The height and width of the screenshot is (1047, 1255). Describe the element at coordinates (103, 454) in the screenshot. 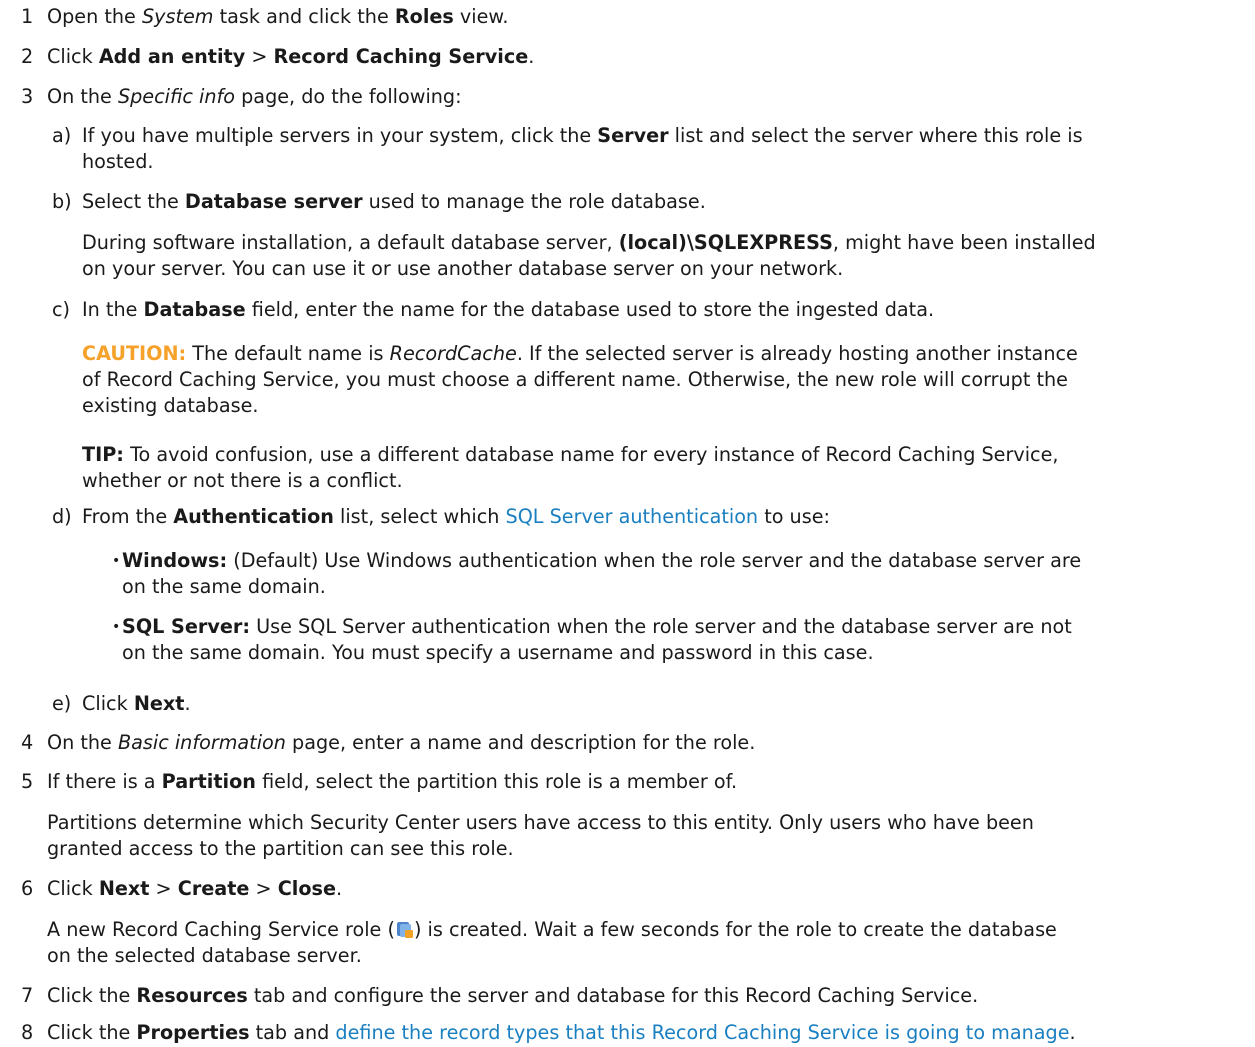

I see `tip-label: TIP:` at that location.